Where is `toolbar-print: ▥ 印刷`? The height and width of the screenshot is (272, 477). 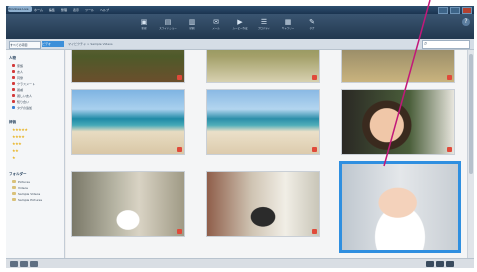 toolbar-print: ▥ 印刷 is located at coordinates (192, 27).